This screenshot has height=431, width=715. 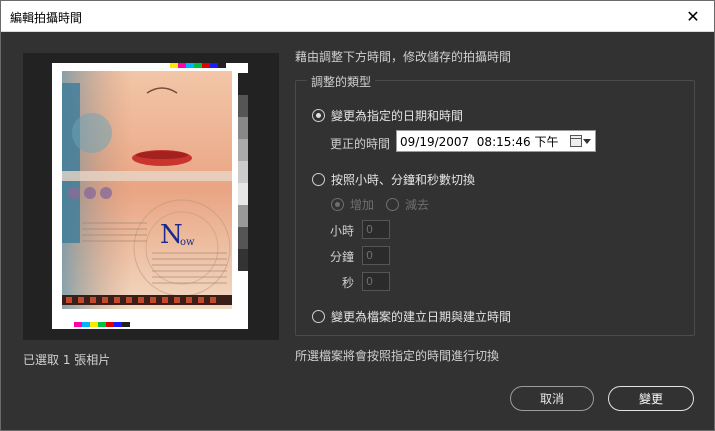 What do you see at coordinates (392, 204) in the screenshot?
I see `radio-button-subtract` at bounding box center [392, 204].